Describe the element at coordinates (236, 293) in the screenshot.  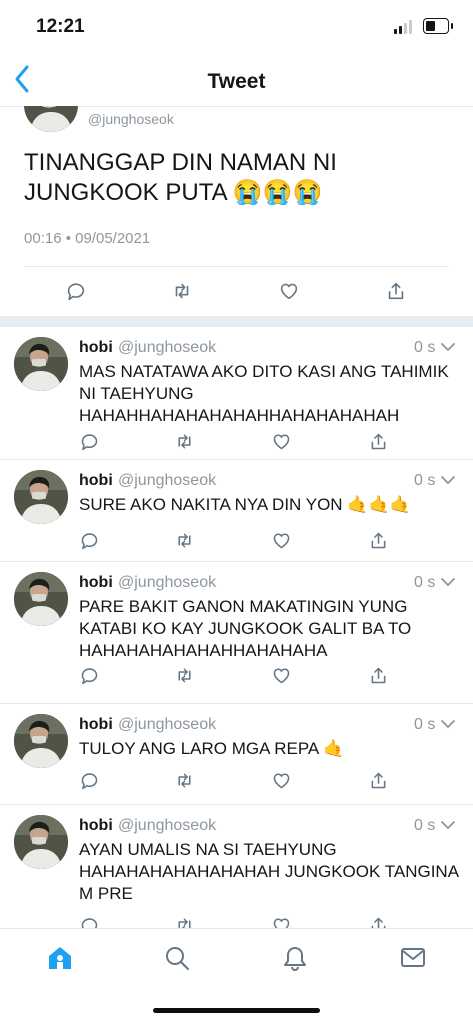
I see `main-tweet-actions` at that location.